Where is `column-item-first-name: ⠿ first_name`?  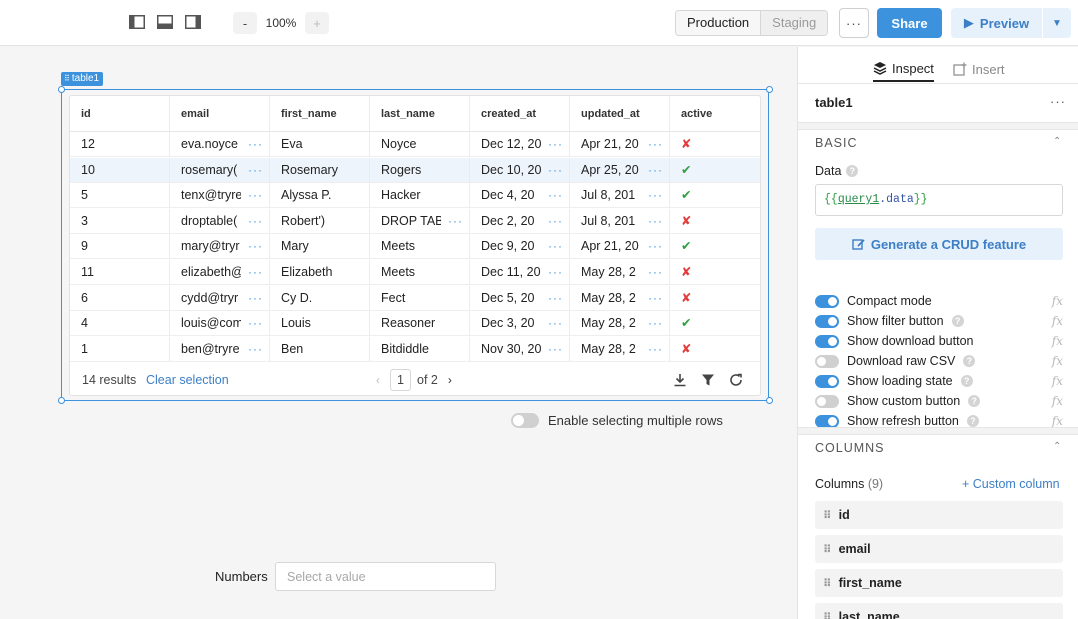 column-item-first-name: ⠿ first_name is located at coordinates (939, 583).